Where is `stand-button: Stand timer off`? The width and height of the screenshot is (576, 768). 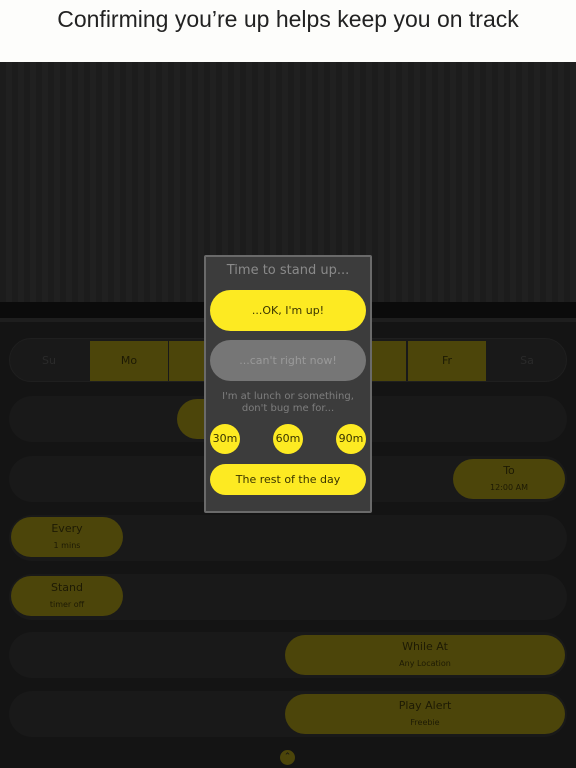
stand-button: Stand timer off is located at coordinates (67, 596).